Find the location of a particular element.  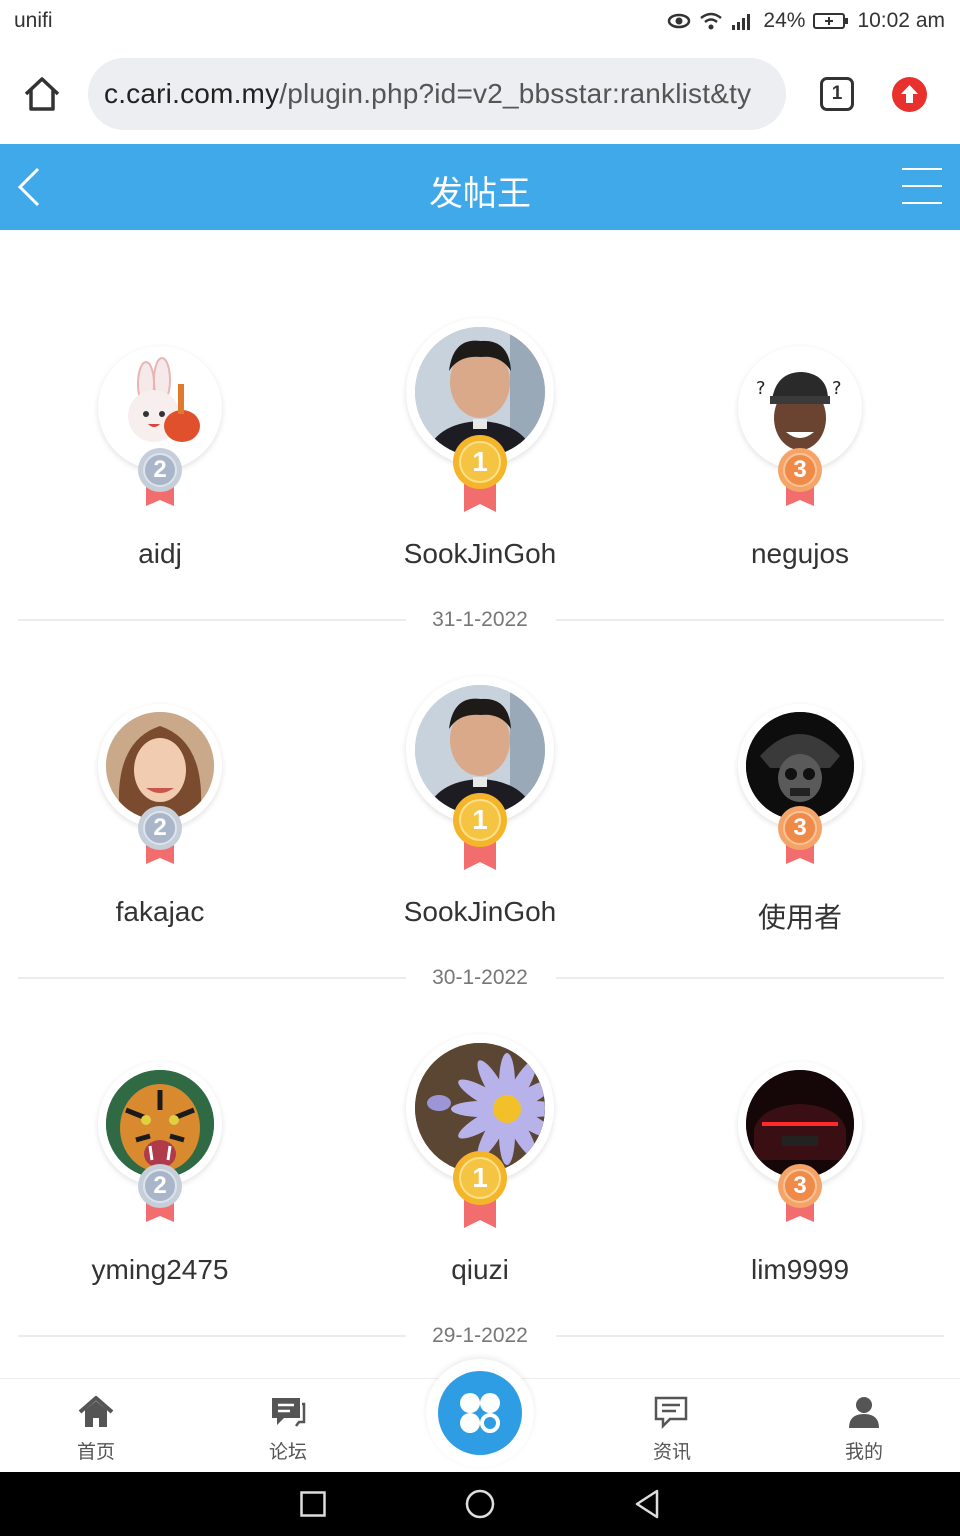

signal-icon is located at coordinates (741, 22).